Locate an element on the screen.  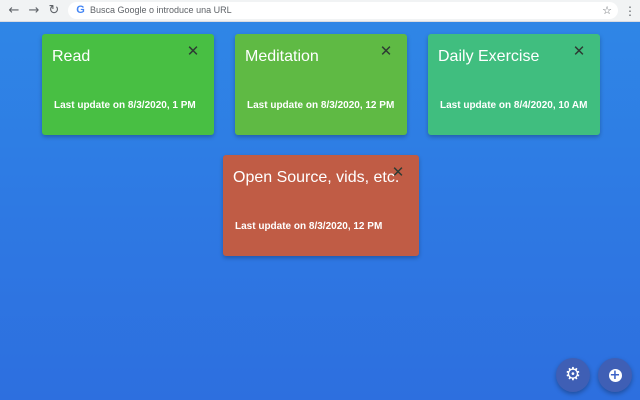
plus-circle-icon: + is located at coordinates (615, 375).